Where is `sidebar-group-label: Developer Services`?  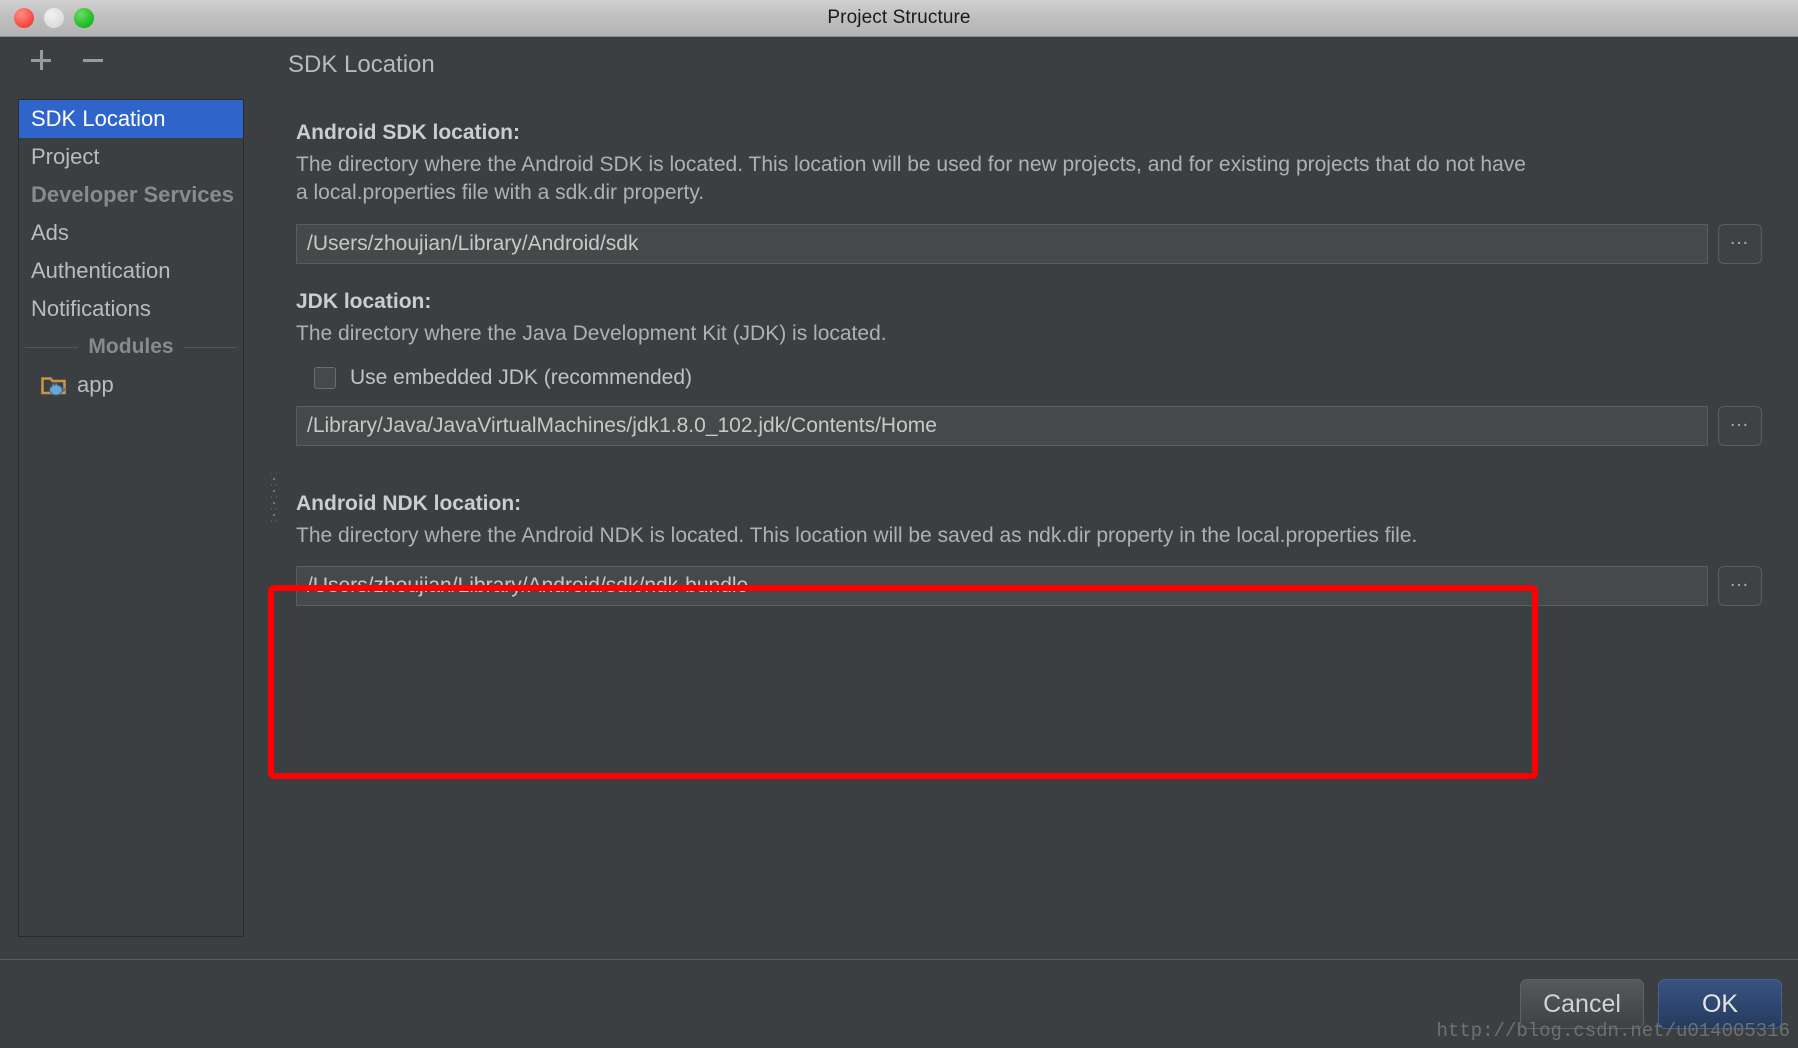 sidebar-group-label: Developer Services is located at coordinates (133, 194).